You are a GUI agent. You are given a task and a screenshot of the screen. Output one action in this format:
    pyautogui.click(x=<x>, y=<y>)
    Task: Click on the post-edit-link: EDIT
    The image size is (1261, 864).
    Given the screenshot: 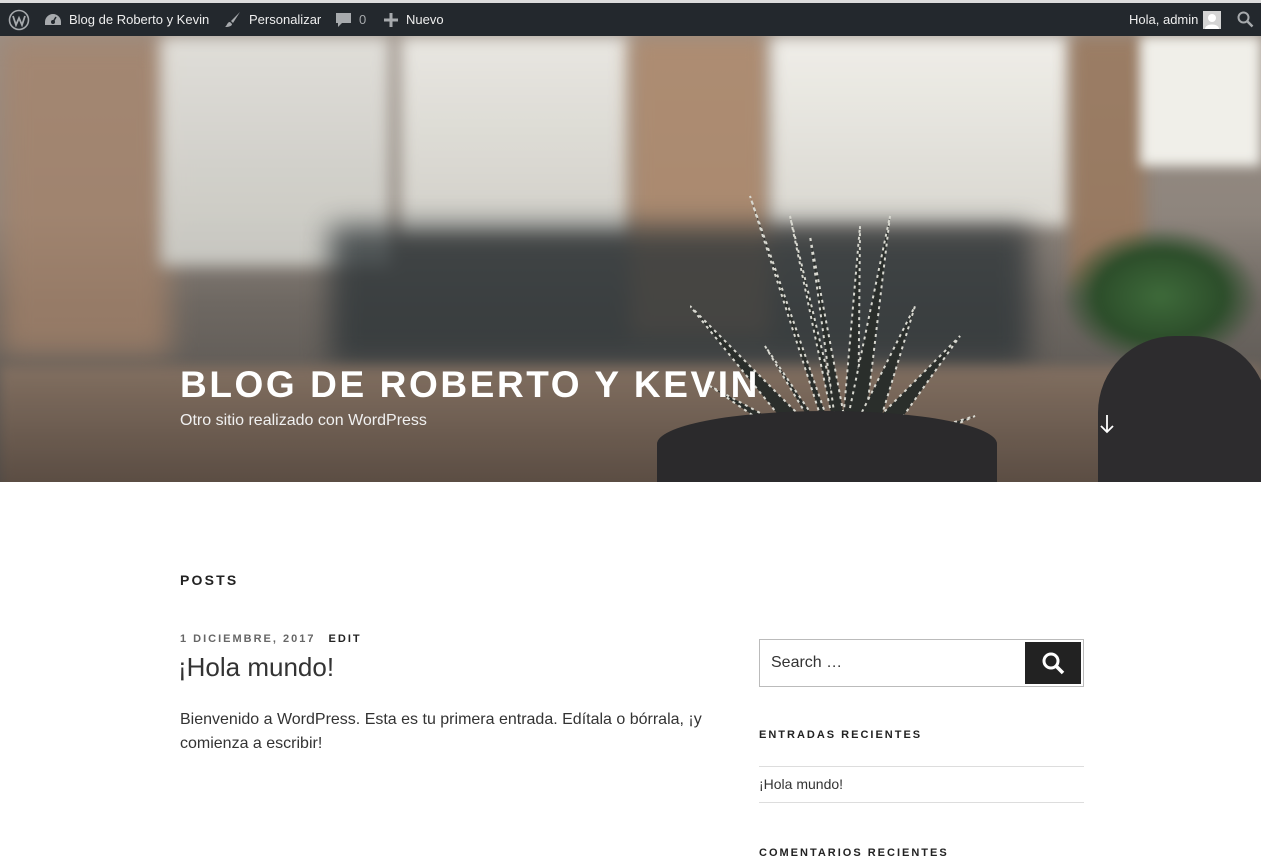 What is the action you would take?
    pyautogui.click(x=345, y=639)
    